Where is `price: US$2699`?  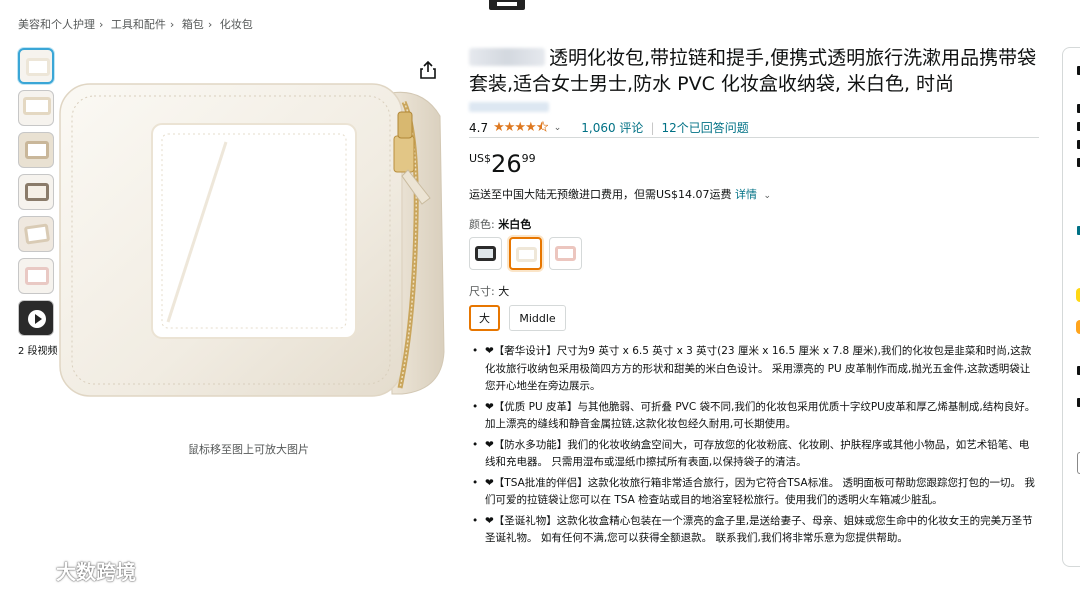 price: US$2699 is located at coordinates (502, 164).